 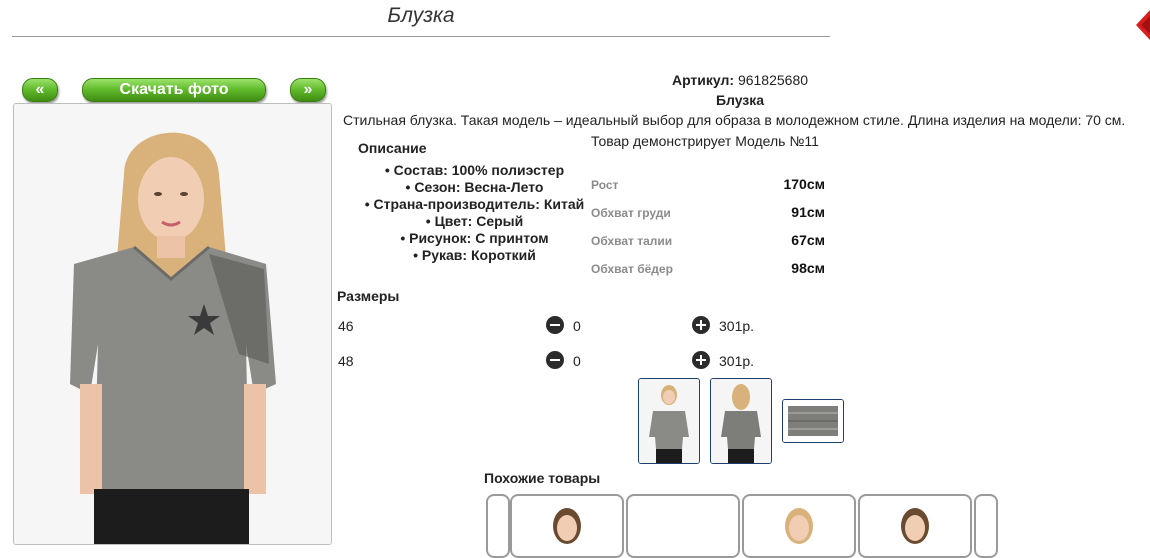 I want to click on measurement-value: 67см, so click(x=808, y=240).